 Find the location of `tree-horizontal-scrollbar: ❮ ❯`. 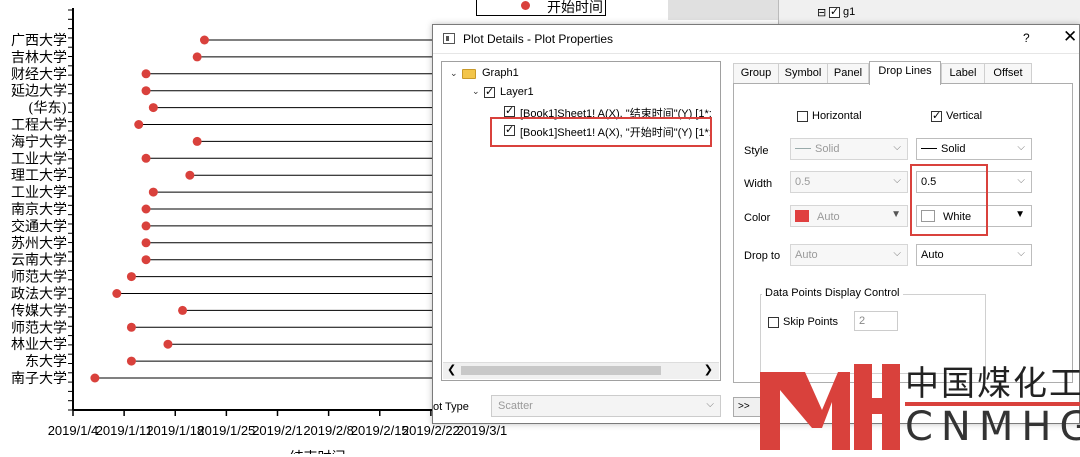

tree-horizontal-scrollbar: ❮ ❯ is located at coordinates (581, 370).